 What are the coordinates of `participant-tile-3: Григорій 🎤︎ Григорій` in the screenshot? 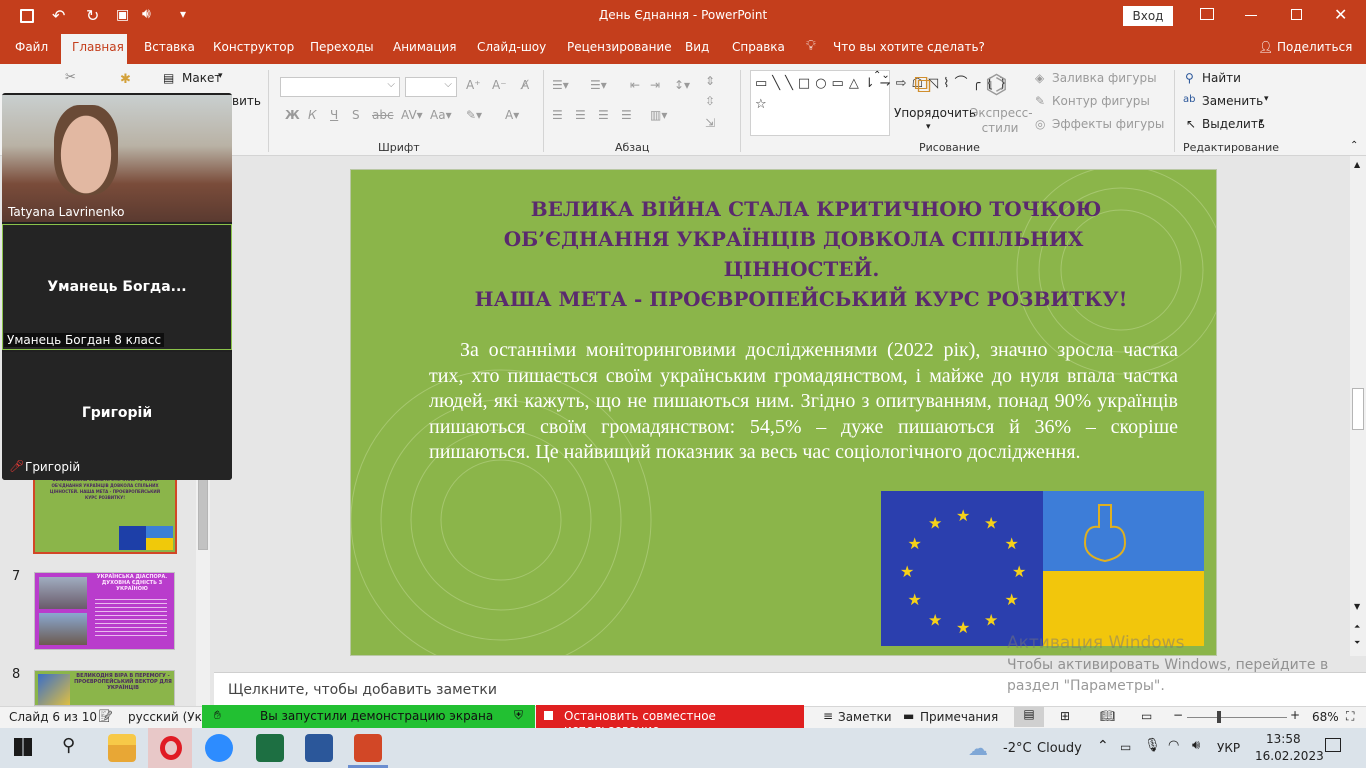 It's located at (117, 416).